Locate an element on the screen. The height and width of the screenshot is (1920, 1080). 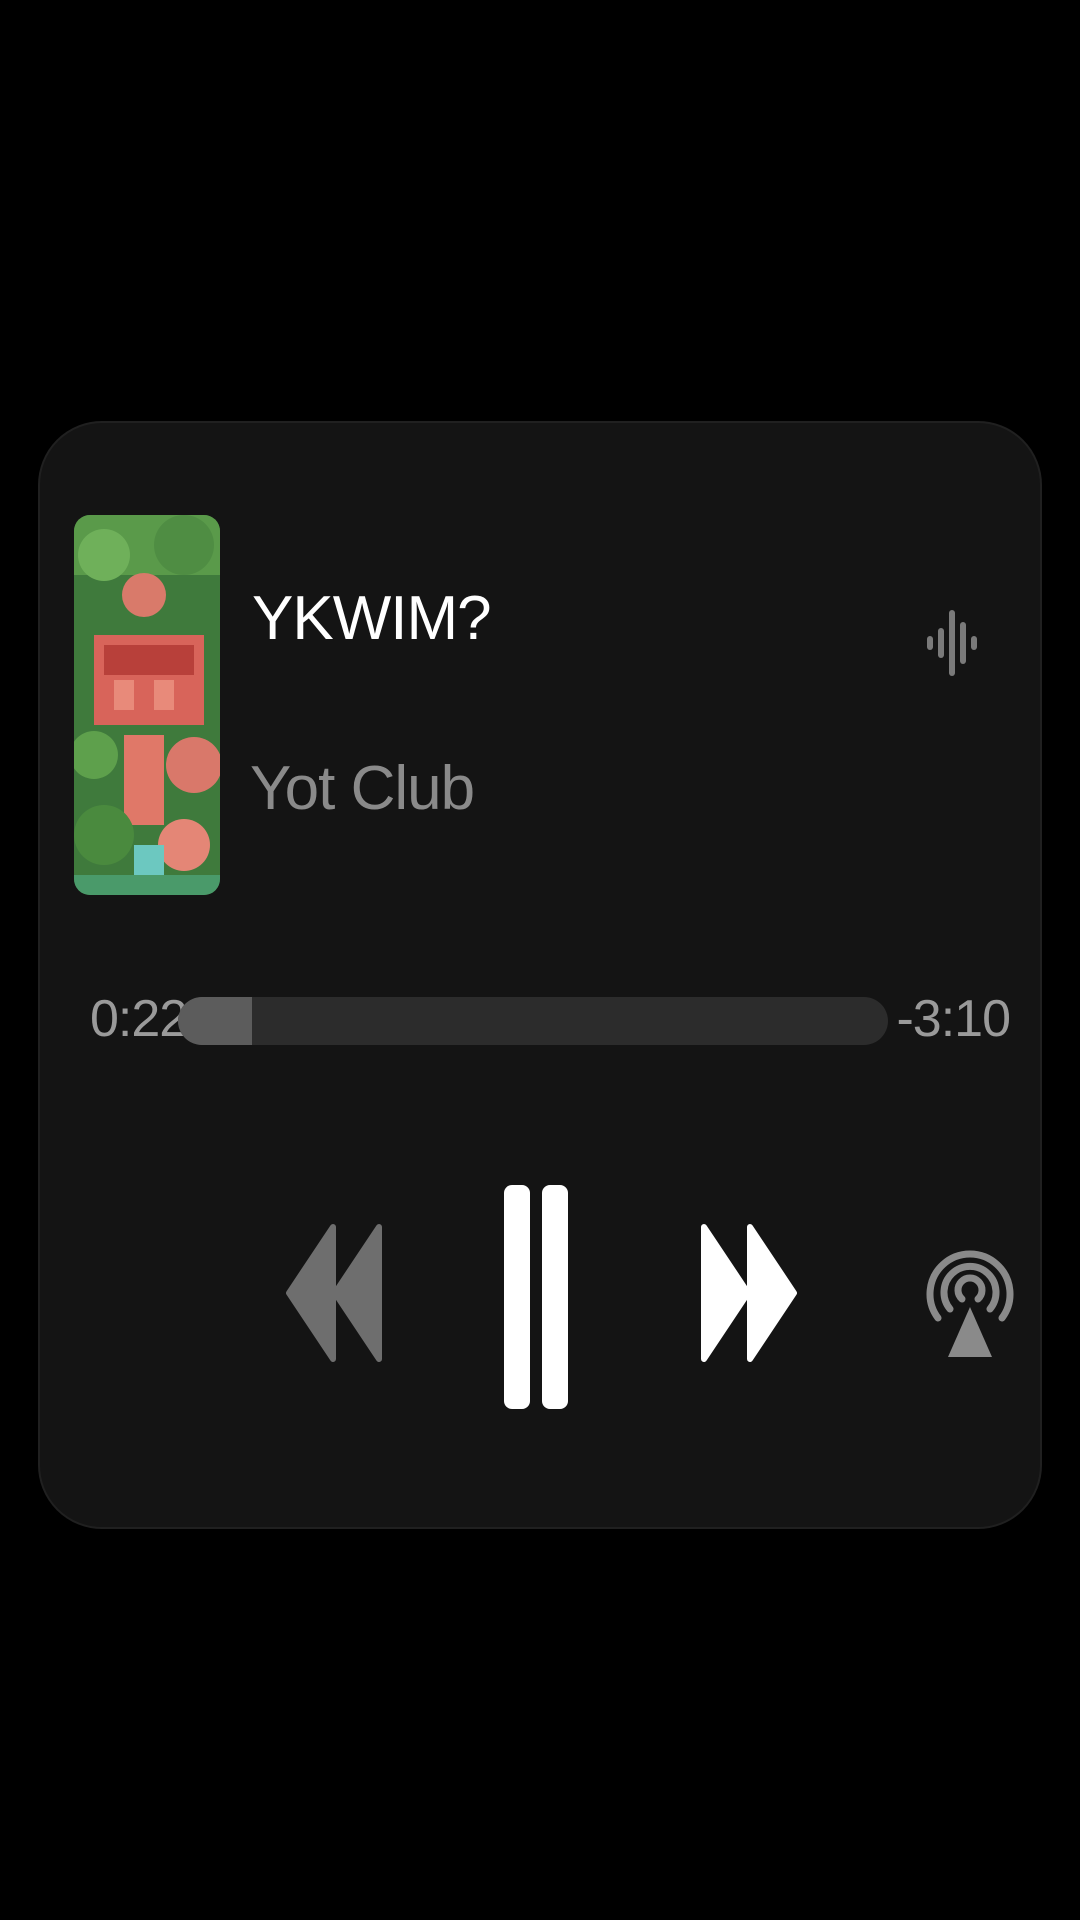
album-artwork is located at coordinates (147, 705).